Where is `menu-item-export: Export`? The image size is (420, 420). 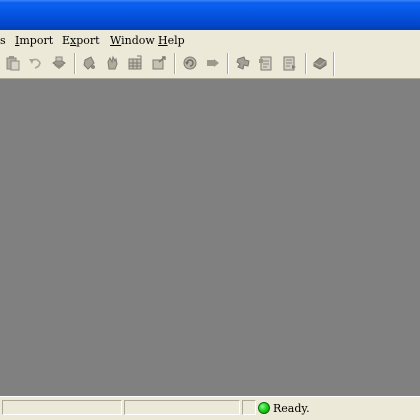
menu-item-export: Export is located at coordinates (81, 40).